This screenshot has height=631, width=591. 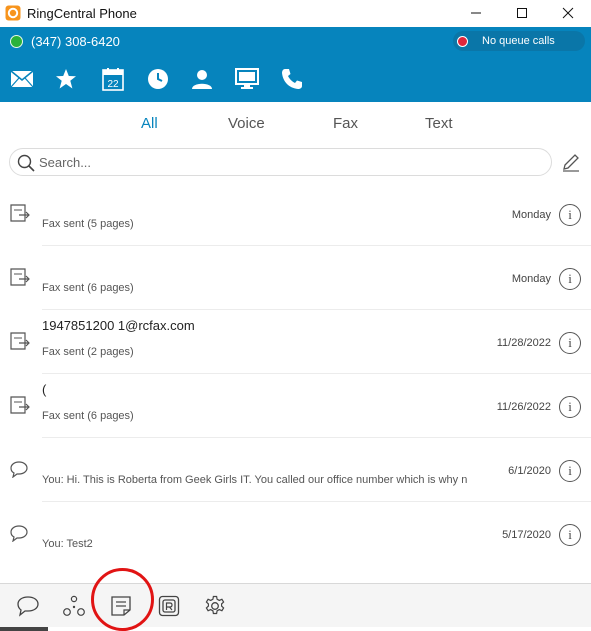 I want to click on message-date: 5/17/2020, so click(x=526, y=535).